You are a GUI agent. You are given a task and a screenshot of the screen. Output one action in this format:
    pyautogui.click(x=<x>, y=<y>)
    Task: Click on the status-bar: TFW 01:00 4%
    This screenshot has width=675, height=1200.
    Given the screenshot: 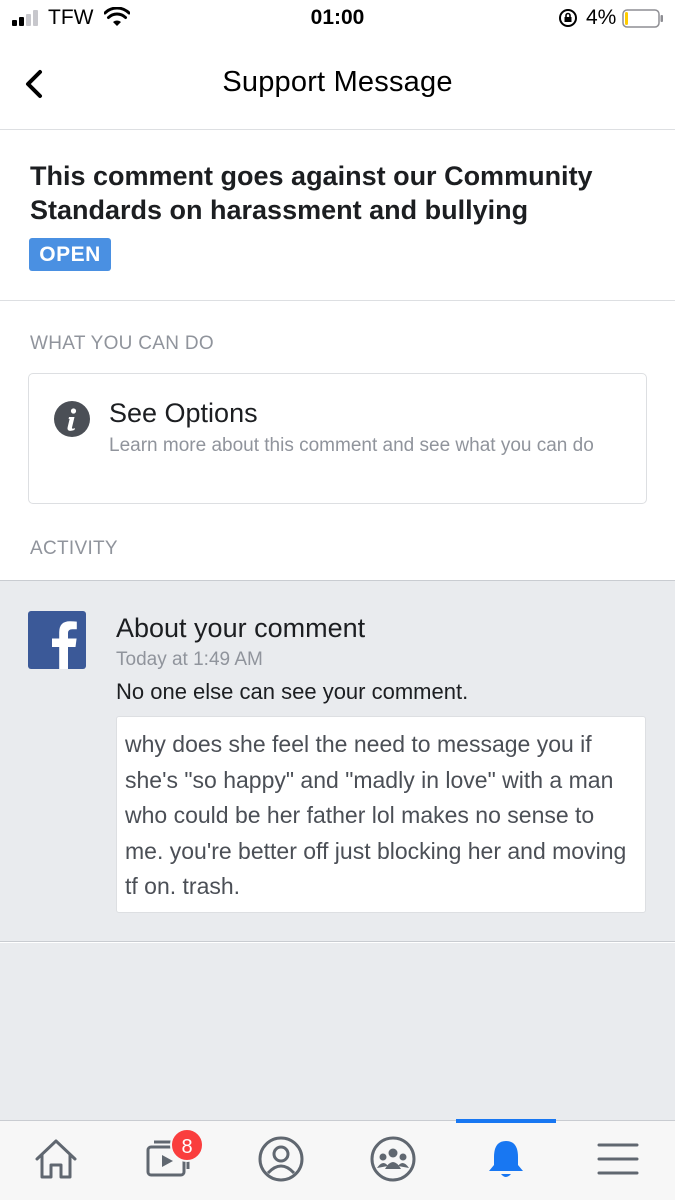 What is the action you would take?
    pyautogui.click(x=337, y=19)
    